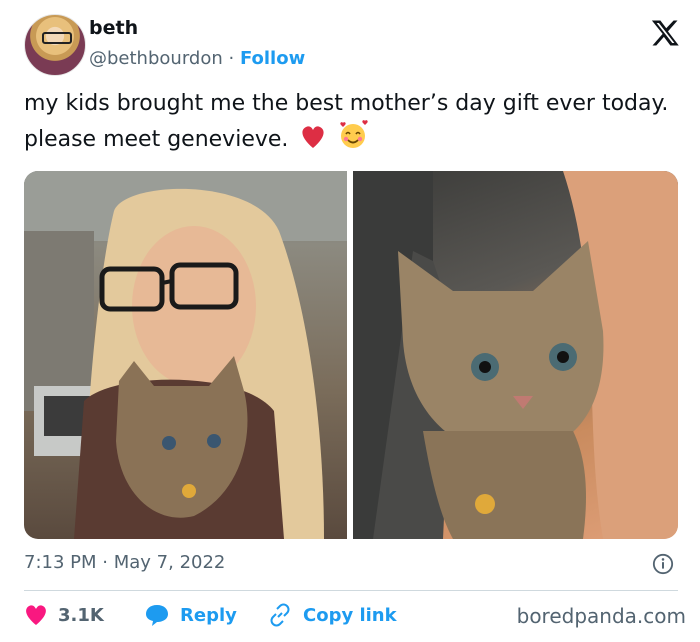  Describe the element at coordinates (169, 562) in the screenshot. I see `tweet-date: May 7, 2022` at that location.